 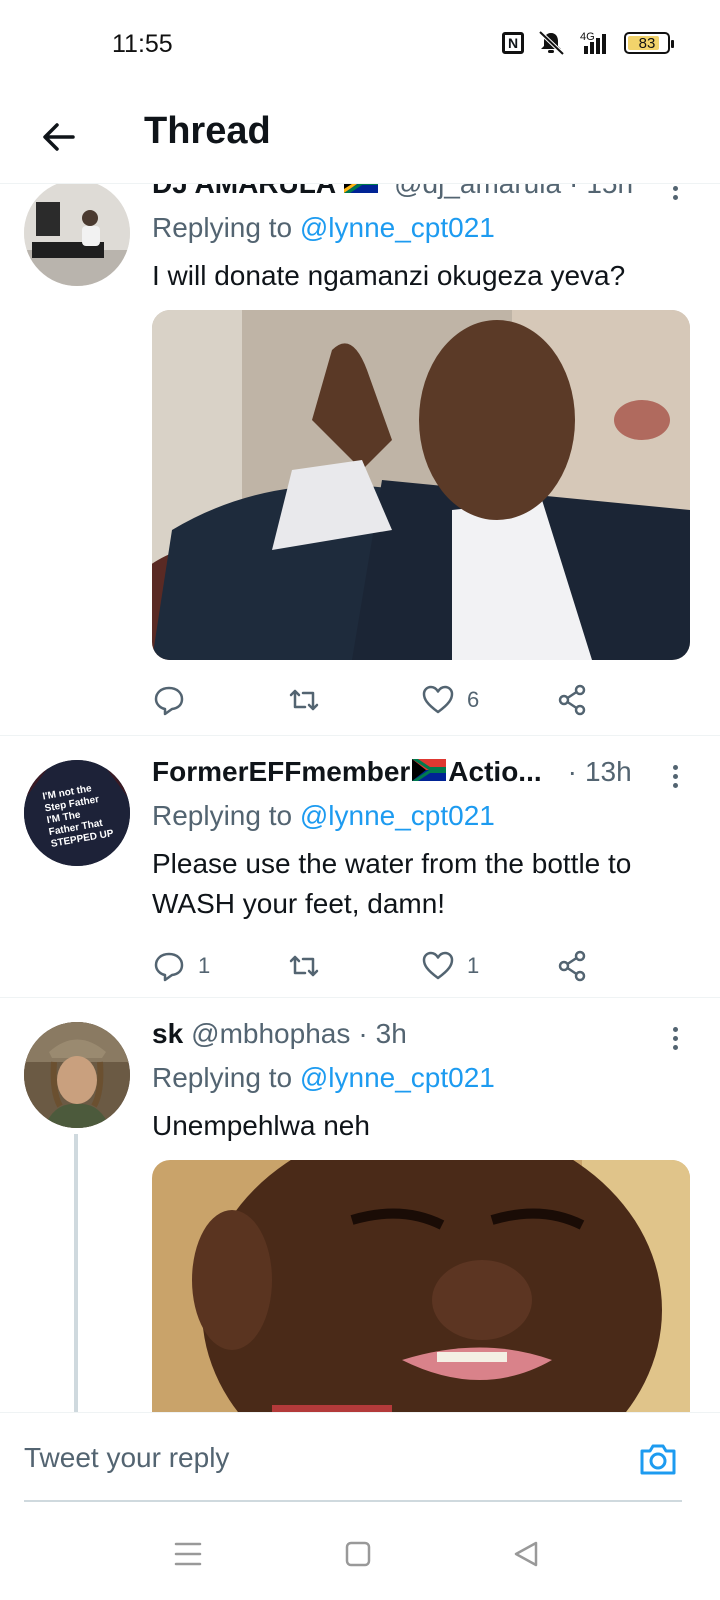 I want to click on status-icons: N 4G 83, so click(x=588, y=43).